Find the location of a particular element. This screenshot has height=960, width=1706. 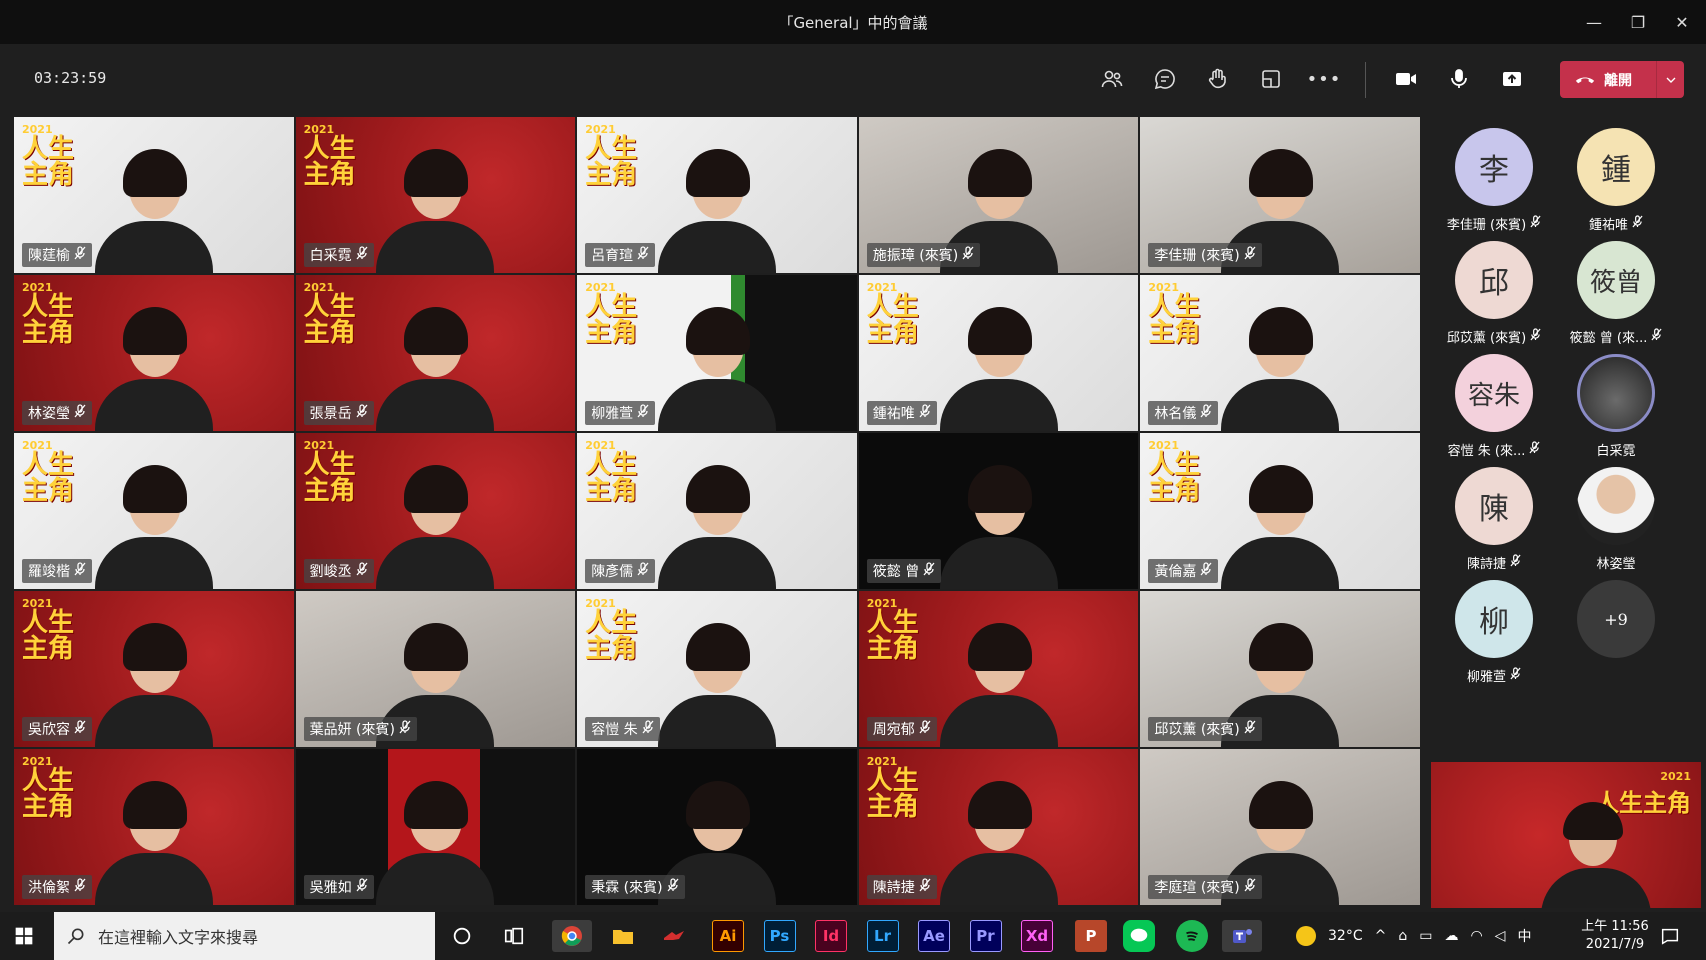

video-tile: 2021 人生主角 柳雅萱 is located at coordinates (717, 353).